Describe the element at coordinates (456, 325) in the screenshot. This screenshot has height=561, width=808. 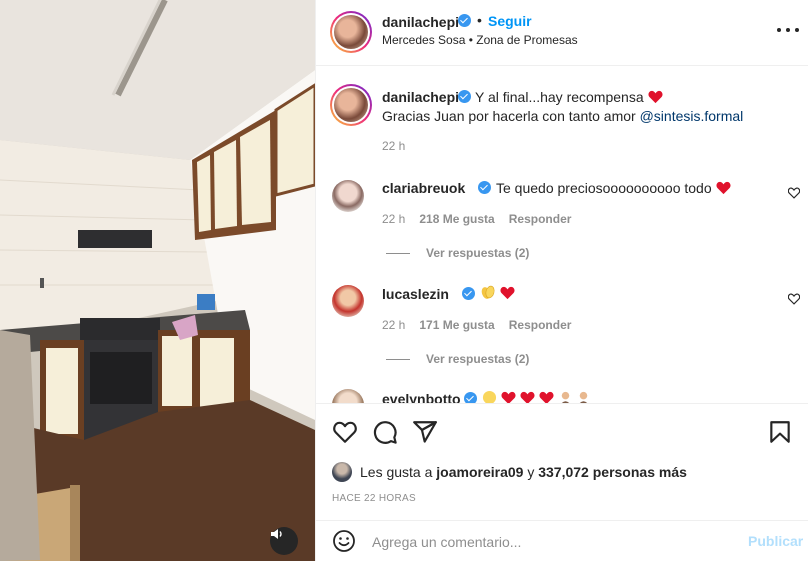
I see `comment-likes: 171 Me gusta` at that location.